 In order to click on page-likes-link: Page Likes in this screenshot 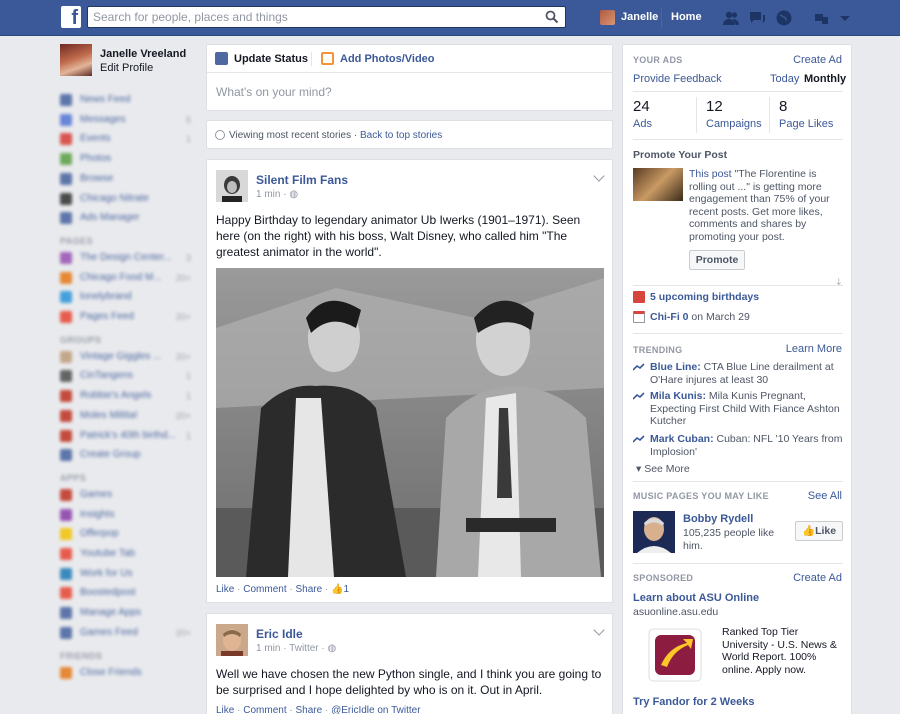, I will do `click(806, 124)`.